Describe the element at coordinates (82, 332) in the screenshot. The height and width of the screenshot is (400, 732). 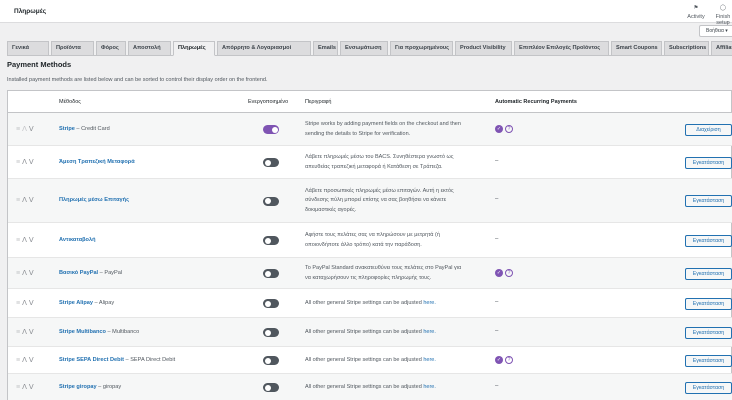
I see `payment-method-link: Stripe Multibanco` at that location.